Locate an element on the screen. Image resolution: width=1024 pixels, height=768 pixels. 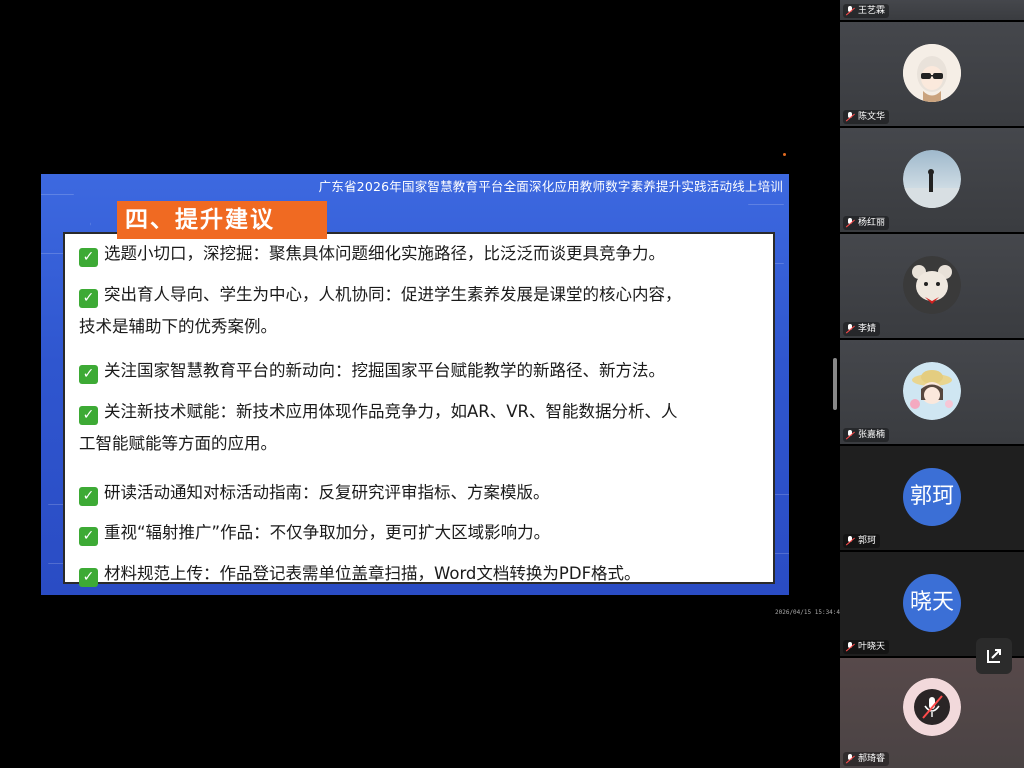
avatar: 晓天 is located at coordinates (932, 603).